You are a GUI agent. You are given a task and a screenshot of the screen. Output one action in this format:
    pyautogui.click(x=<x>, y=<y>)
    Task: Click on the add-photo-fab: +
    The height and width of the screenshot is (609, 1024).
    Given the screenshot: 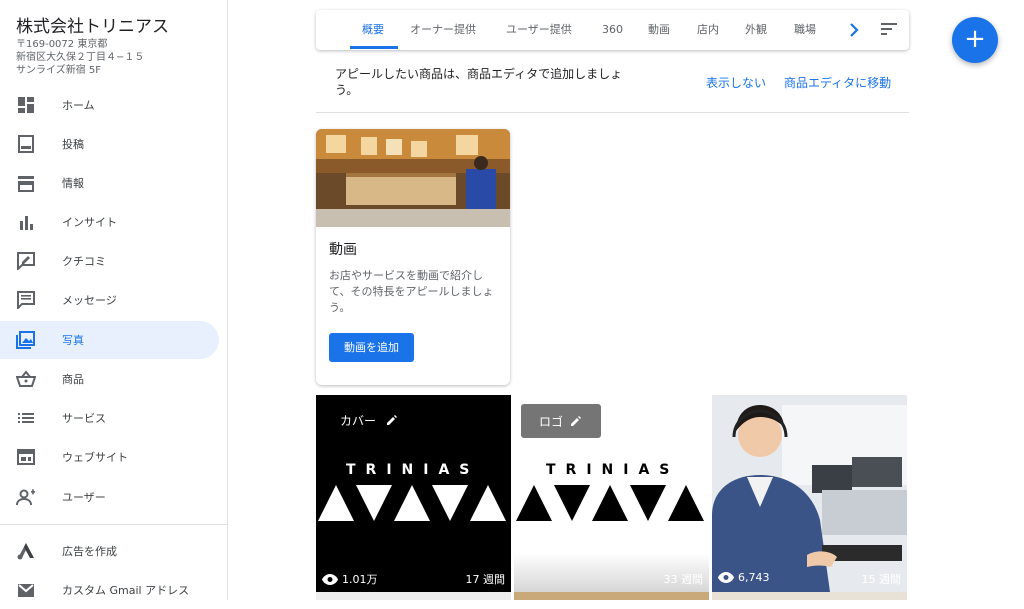 What is the action you would take?
    pyautogui.click(x=975, y=40)
    